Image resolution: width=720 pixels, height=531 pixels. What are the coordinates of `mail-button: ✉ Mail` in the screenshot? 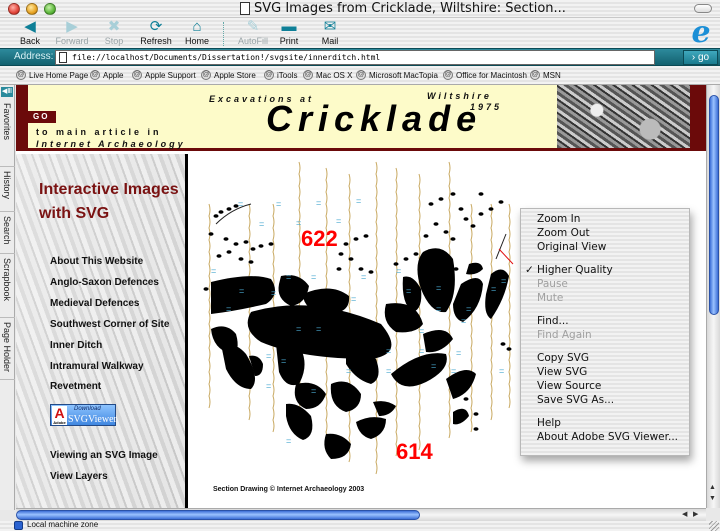 It's located at (330, 32).